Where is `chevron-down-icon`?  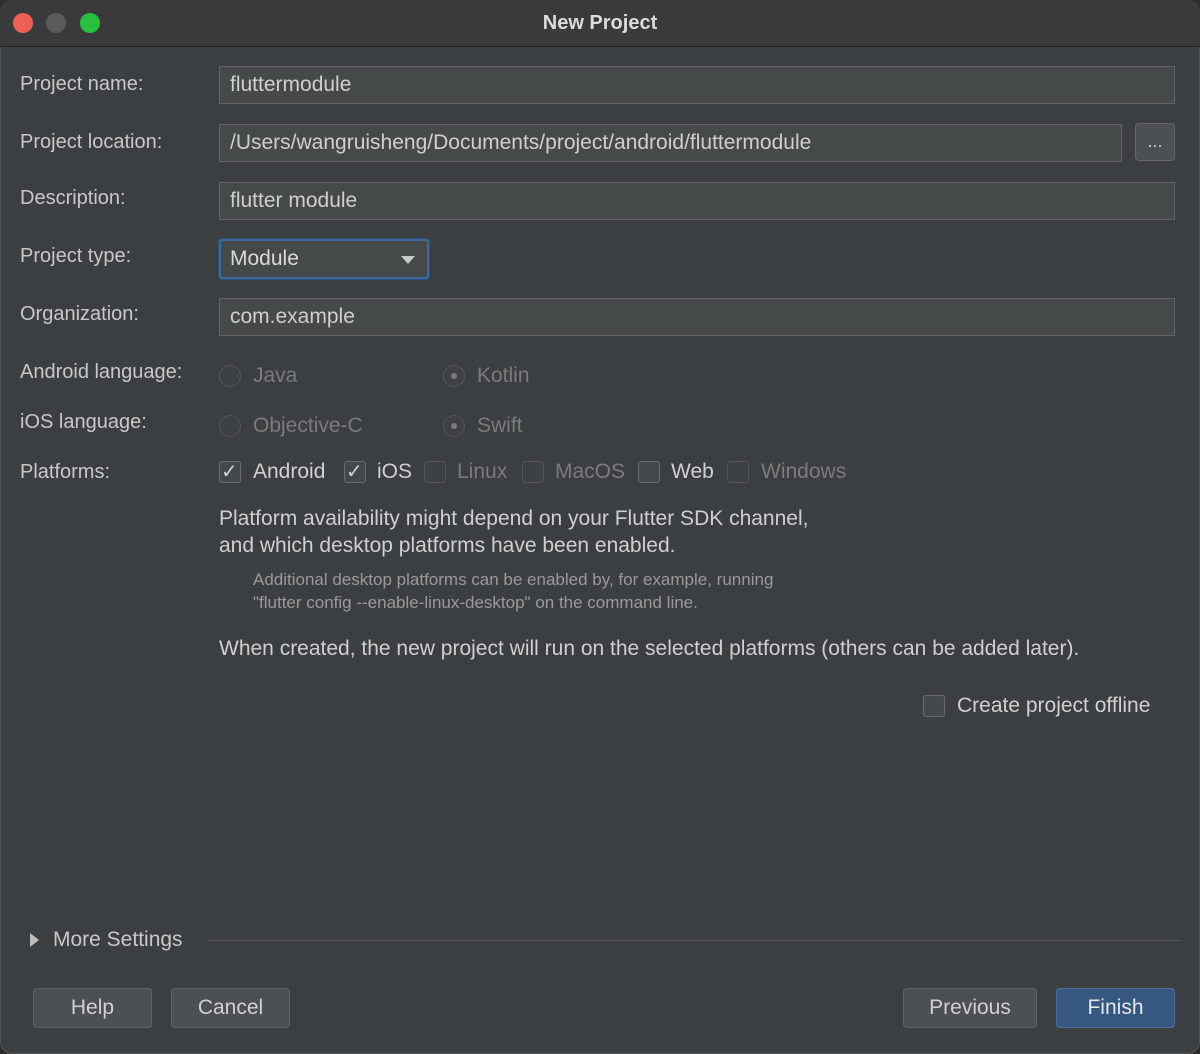
chevron-down-icon is located at coordinates (408, 260).